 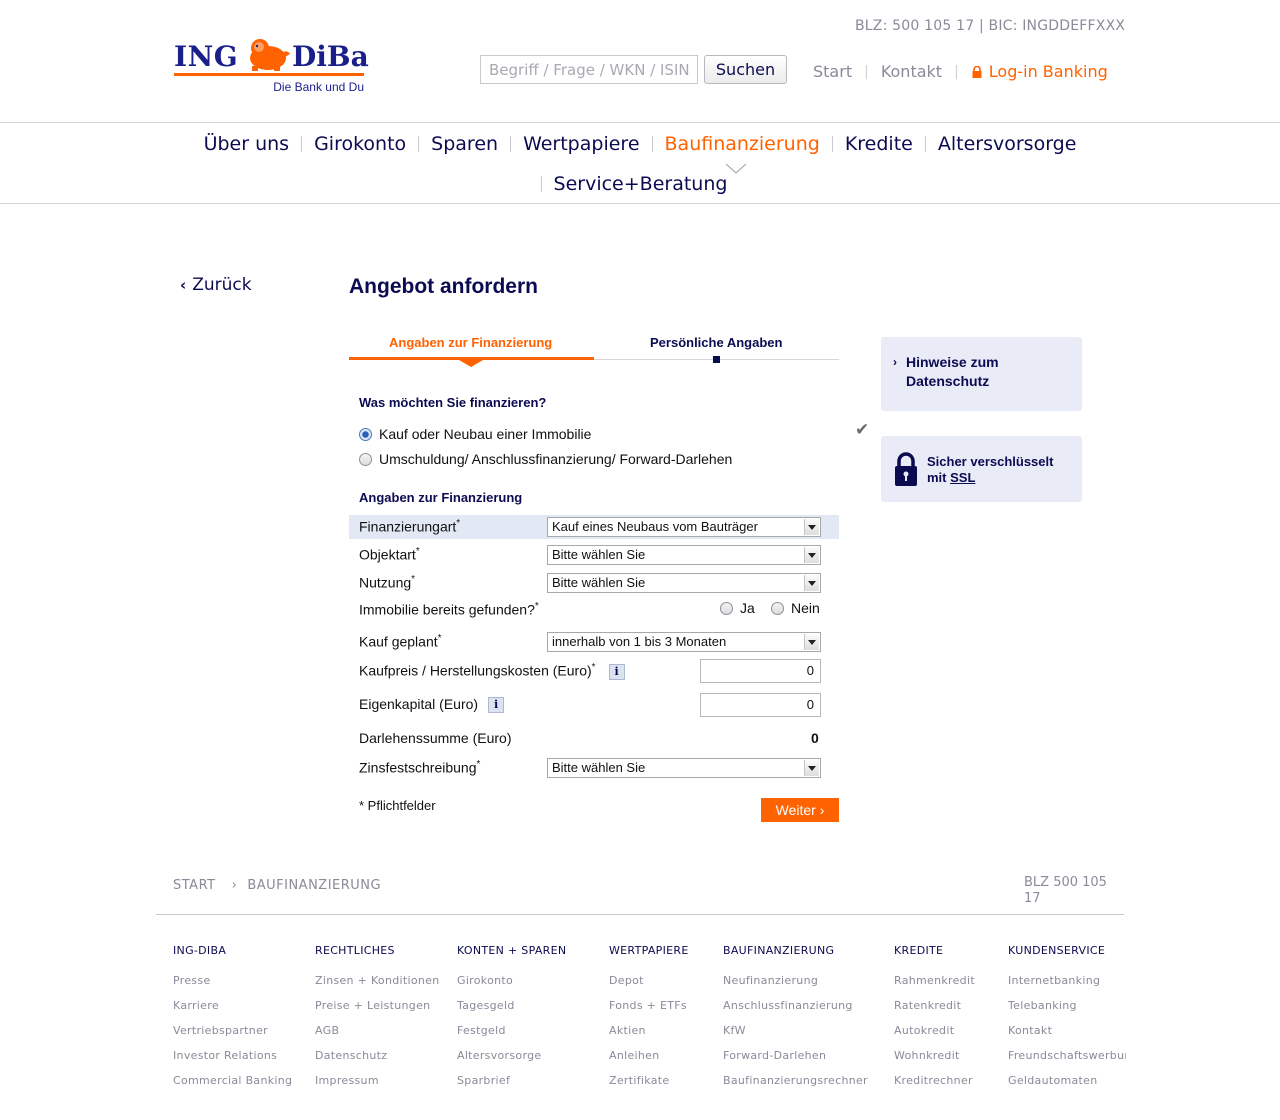 I want to click on kontakt-link: Kontakt, so click(x=911, y=71).